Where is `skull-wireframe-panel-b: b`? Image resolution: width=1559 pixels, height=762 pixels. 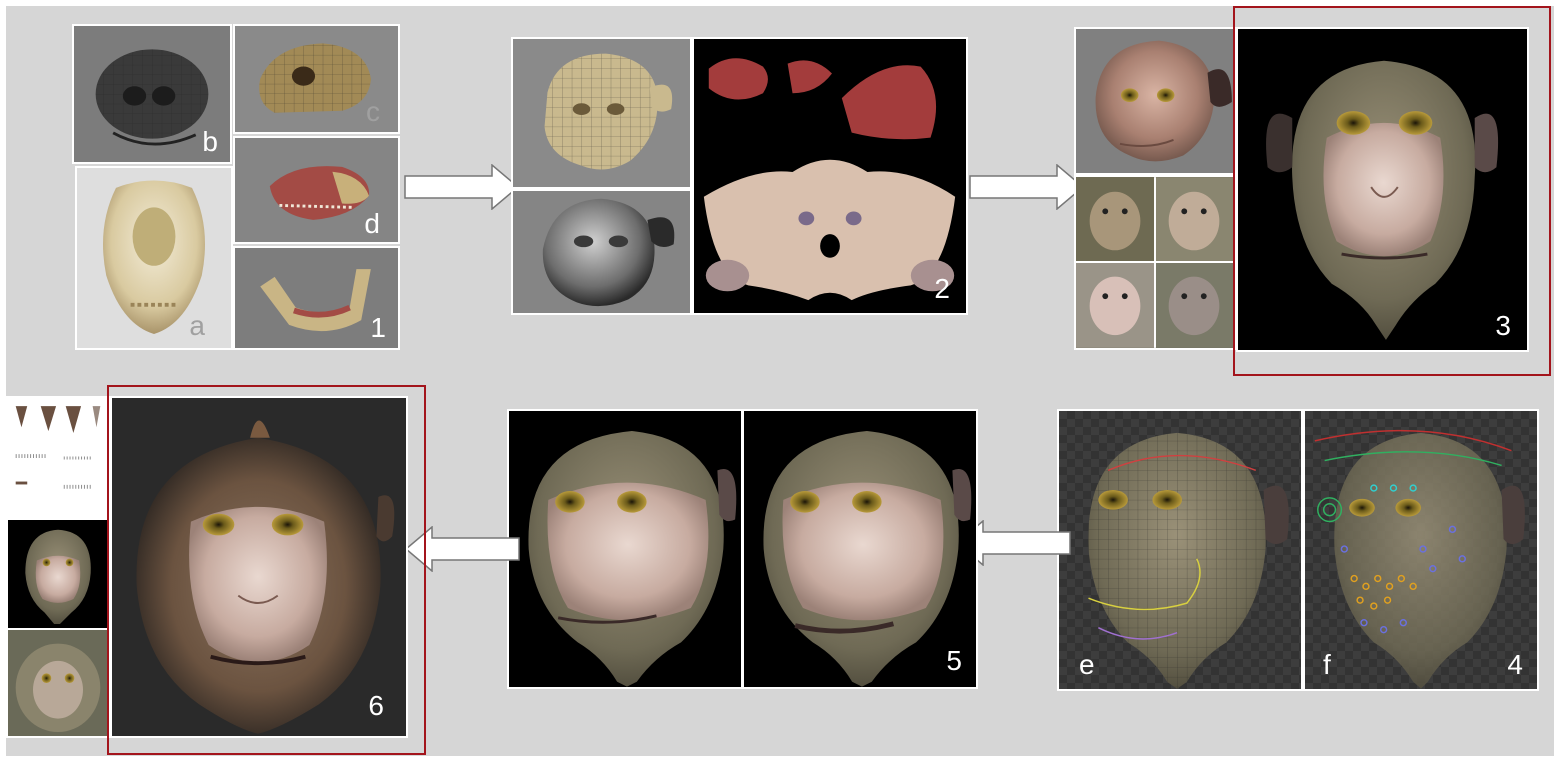
skull-wireframe-panel-b: b is located at coordinates (152, 94).